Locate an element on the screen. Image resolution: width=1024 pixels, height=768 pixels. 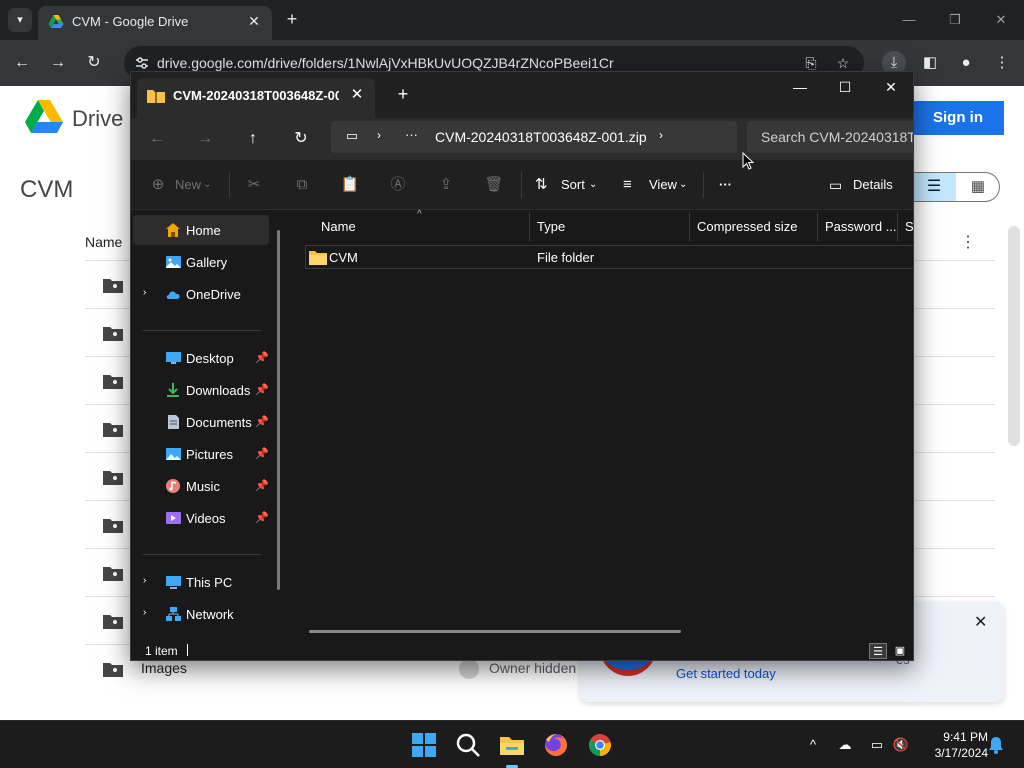
bookmark-star-icon: ☆ is located at coordinates (843, 63).